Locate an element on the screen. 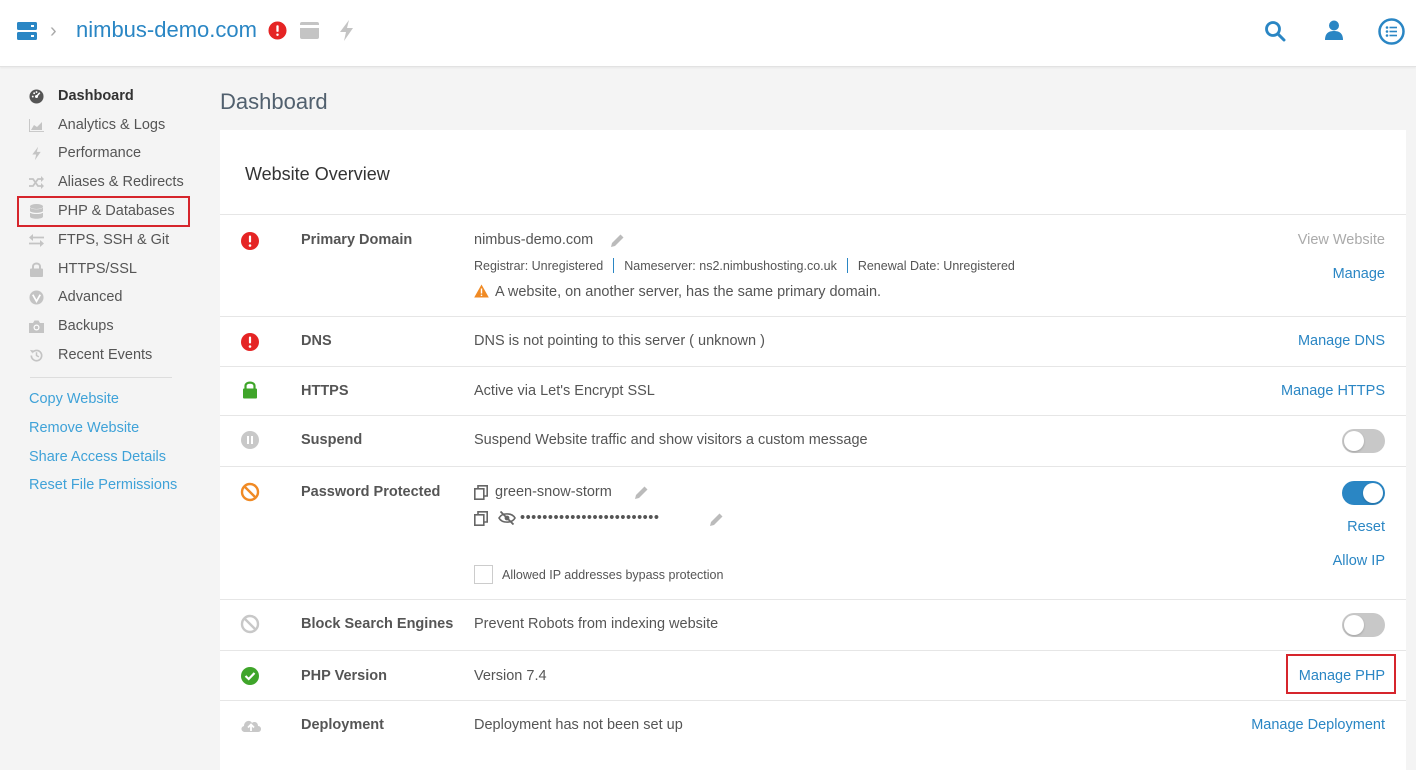 Image resolution: width=1416 pixels, height=770 pixels. sidebar-item-label: HTTPS/SSL is located at coordinates (97, 269).